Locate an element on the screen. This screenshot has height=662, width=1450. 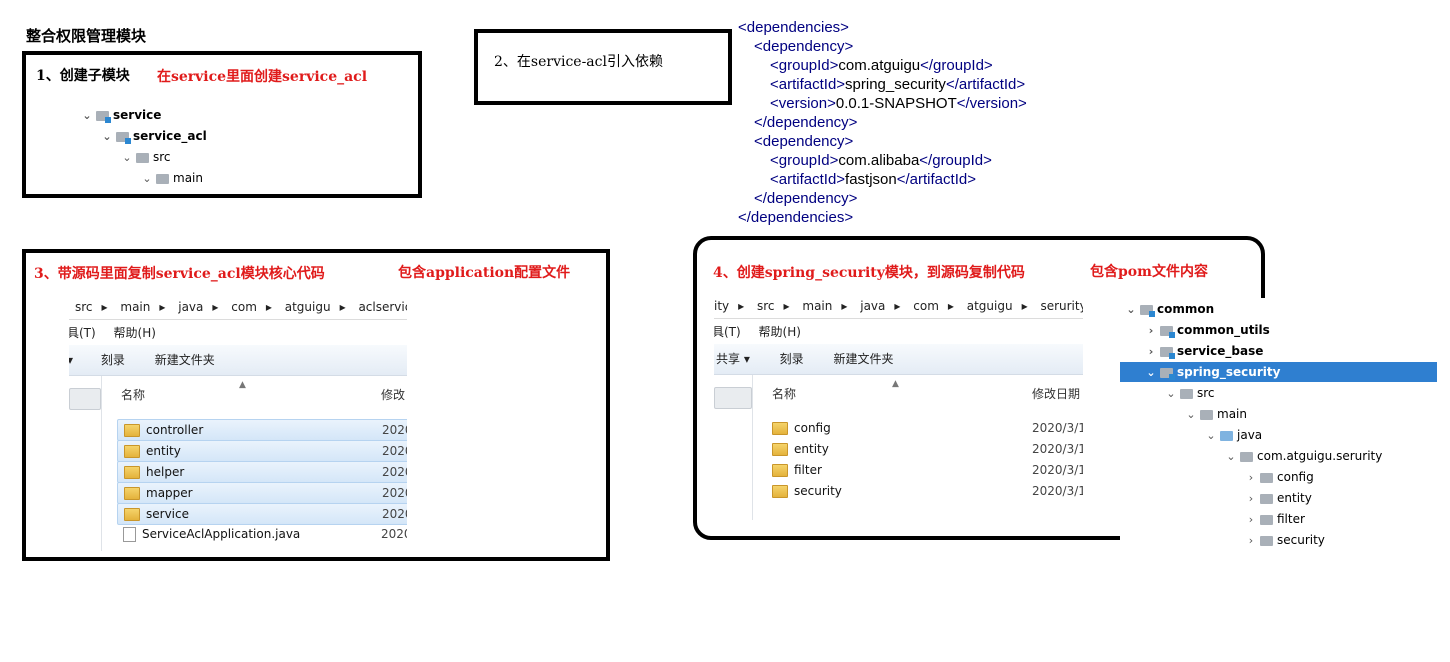
file-row-mapper: mapper 2020 is located at coordinates (262, 493).